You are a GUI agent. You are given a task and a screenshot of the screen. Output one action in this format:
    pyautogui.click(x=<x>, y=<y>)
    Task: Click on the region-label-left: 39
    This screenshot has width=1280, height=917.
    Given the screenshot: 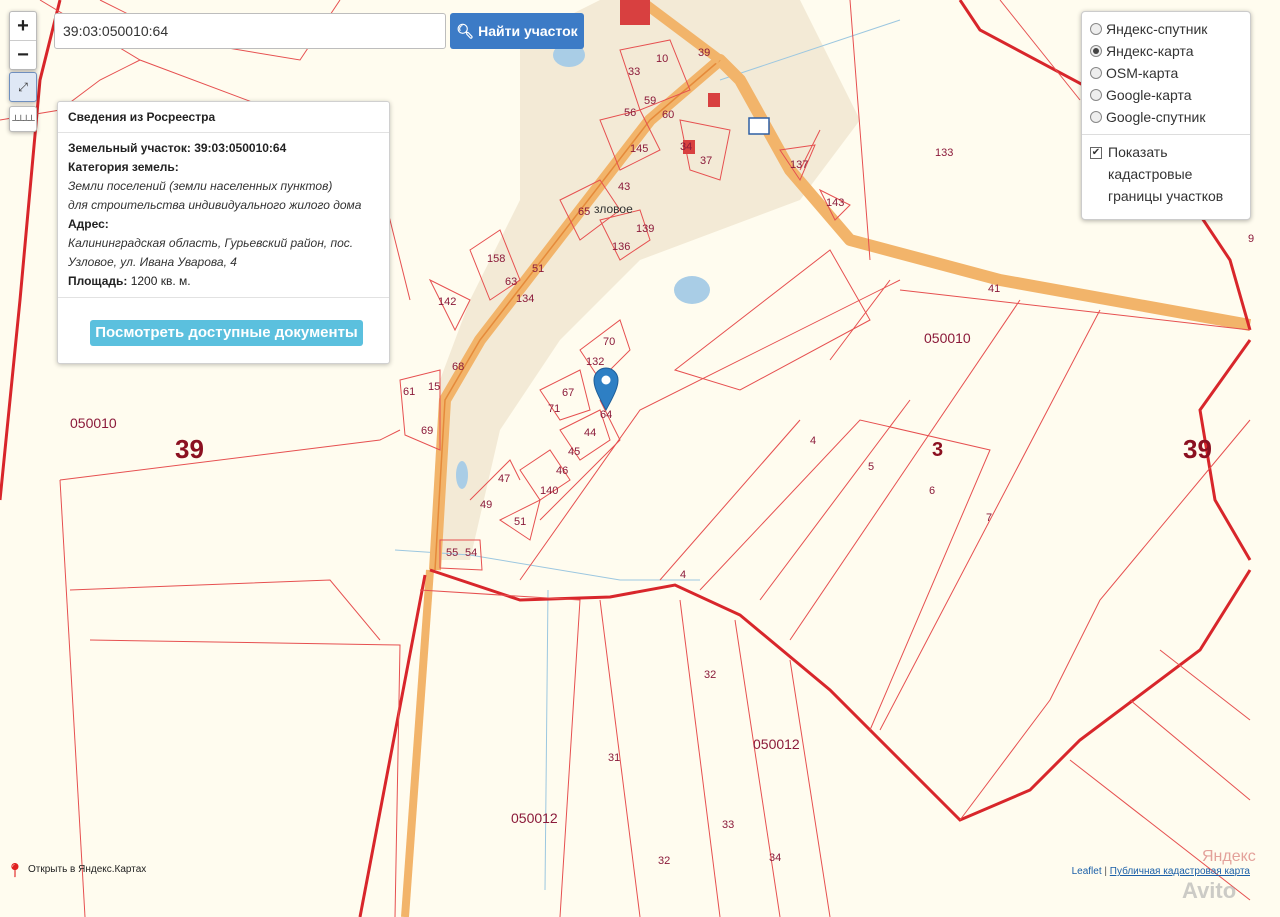 What is the action you would take?
    pyautogui.click(x=189, y=449)
    